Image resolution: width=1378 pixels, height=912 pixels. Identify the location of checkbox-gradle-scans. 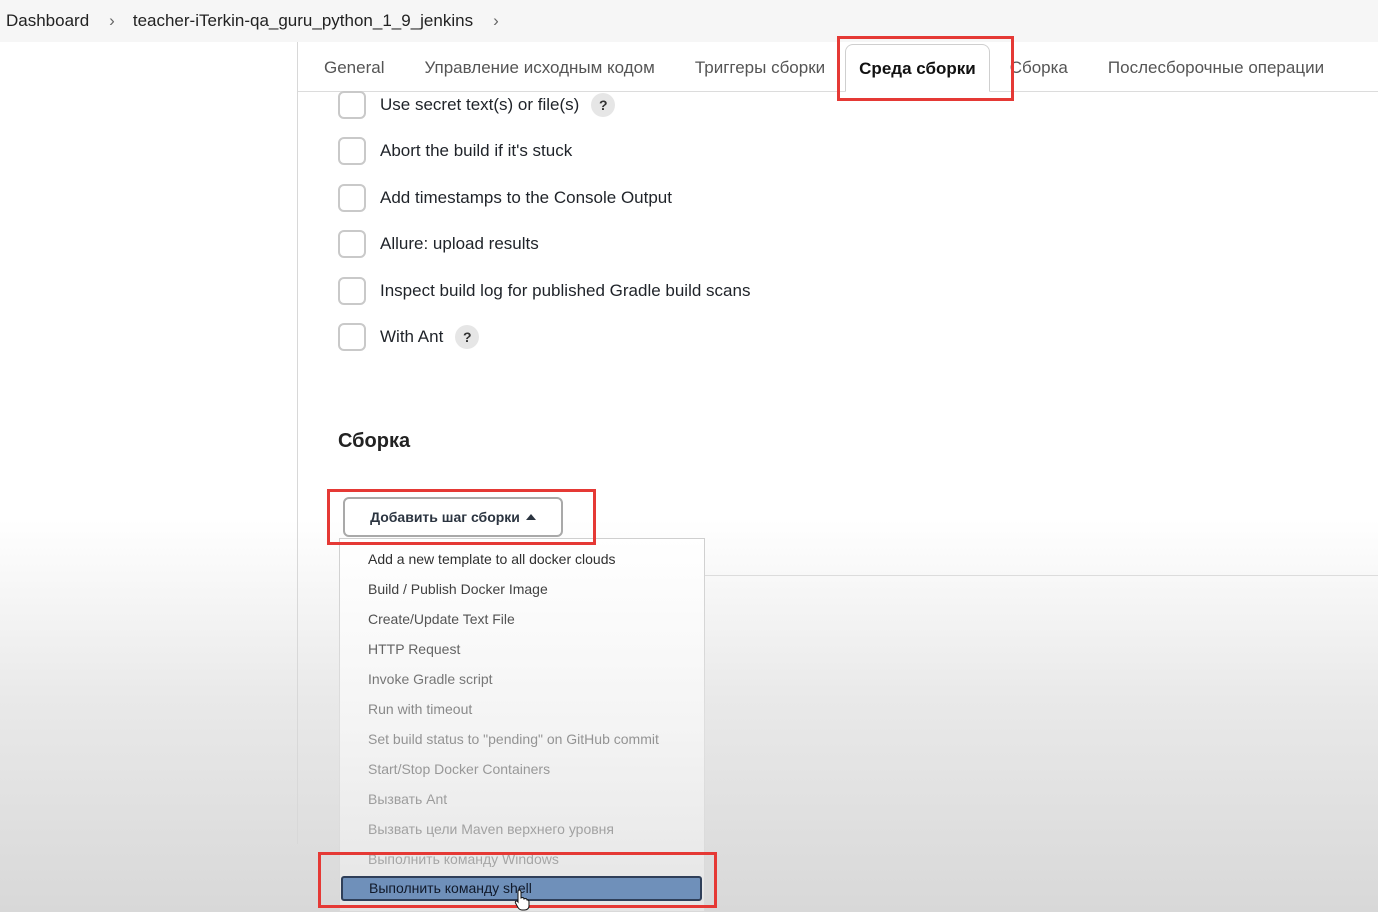
(352, 291).